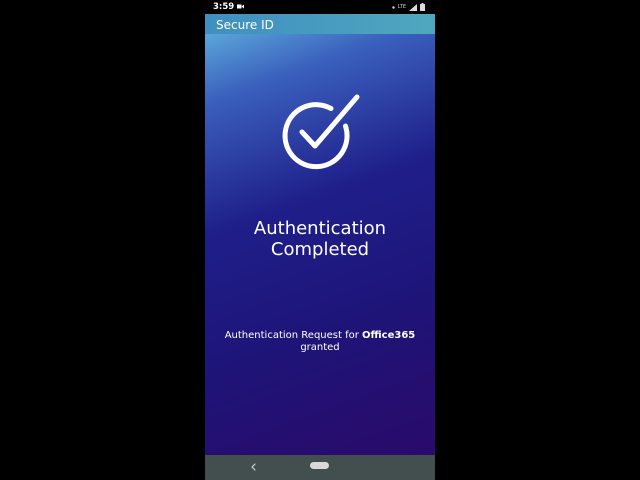 The width and height of the screenshot is (640, 480). I want to click on status-bar: 3:59 LTE, so click(320, 7).